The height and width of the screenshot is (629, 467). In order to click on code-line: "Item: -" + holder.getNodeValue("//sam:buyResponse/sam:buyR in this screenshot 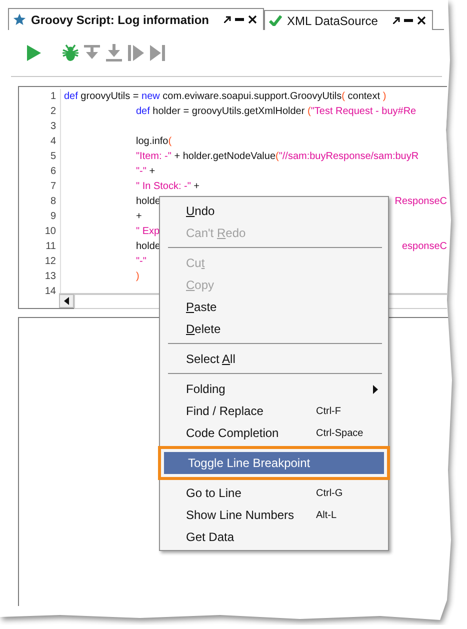, I will do `click(277, 157)`.